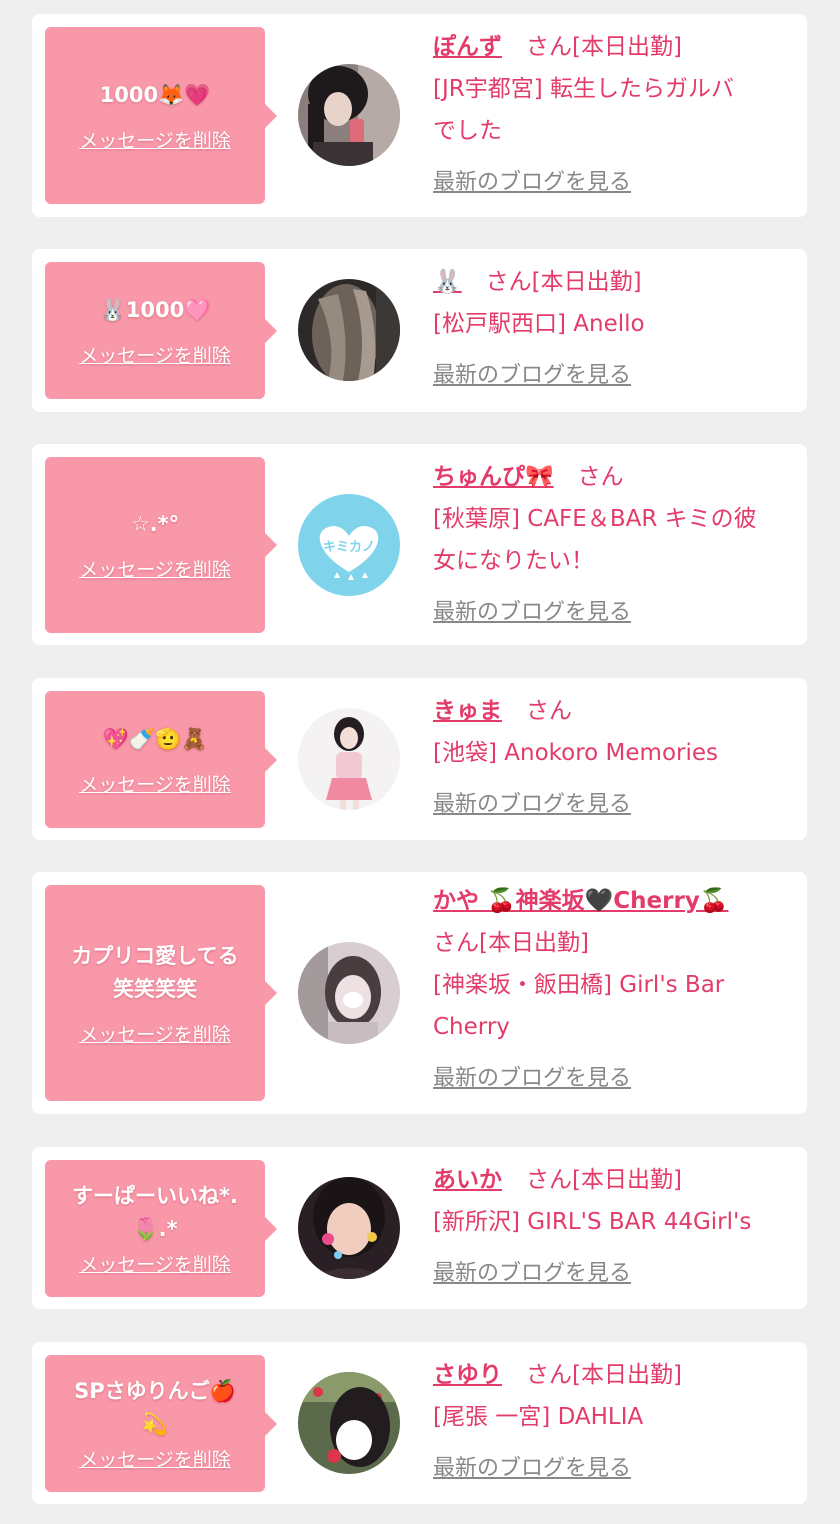 The image size is (840, 1524). What do you see at coordinates (155, 524) in the screenshot?
I see `message-text: ☆.*°` at bounding box center [155, 524].